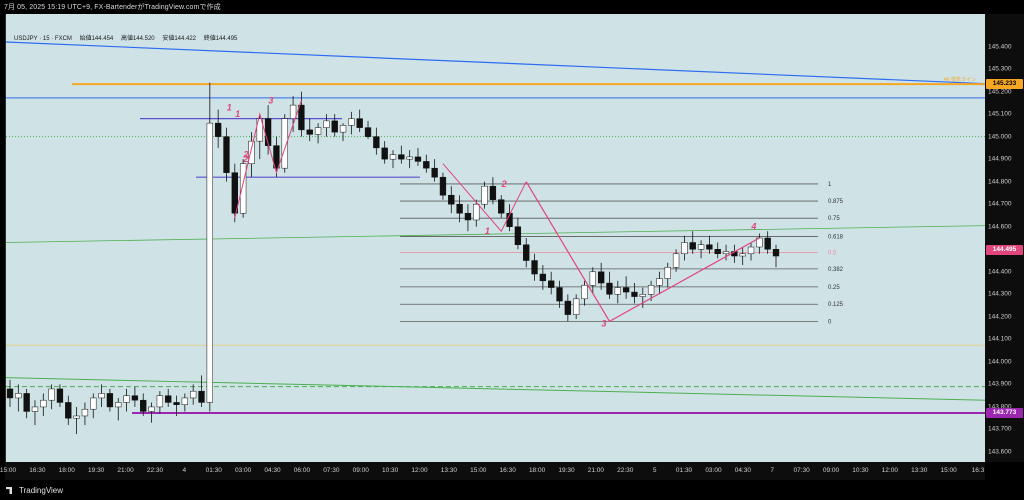  What do you see at coordinates (1000, 204) in the screenshot?
I see `y-tick-label: 144.700` at bounding box center [1000, 204].